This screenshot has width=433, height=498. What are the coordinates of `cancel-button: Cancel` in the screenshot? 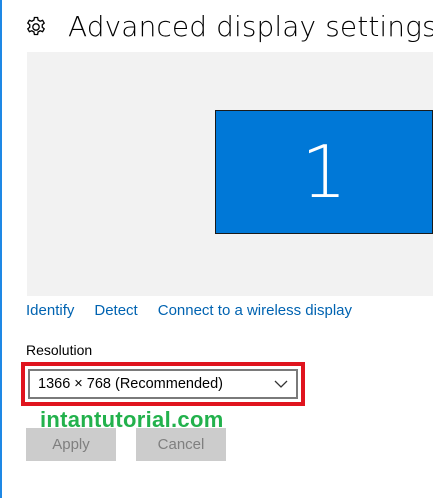 It's located at (181, 444).